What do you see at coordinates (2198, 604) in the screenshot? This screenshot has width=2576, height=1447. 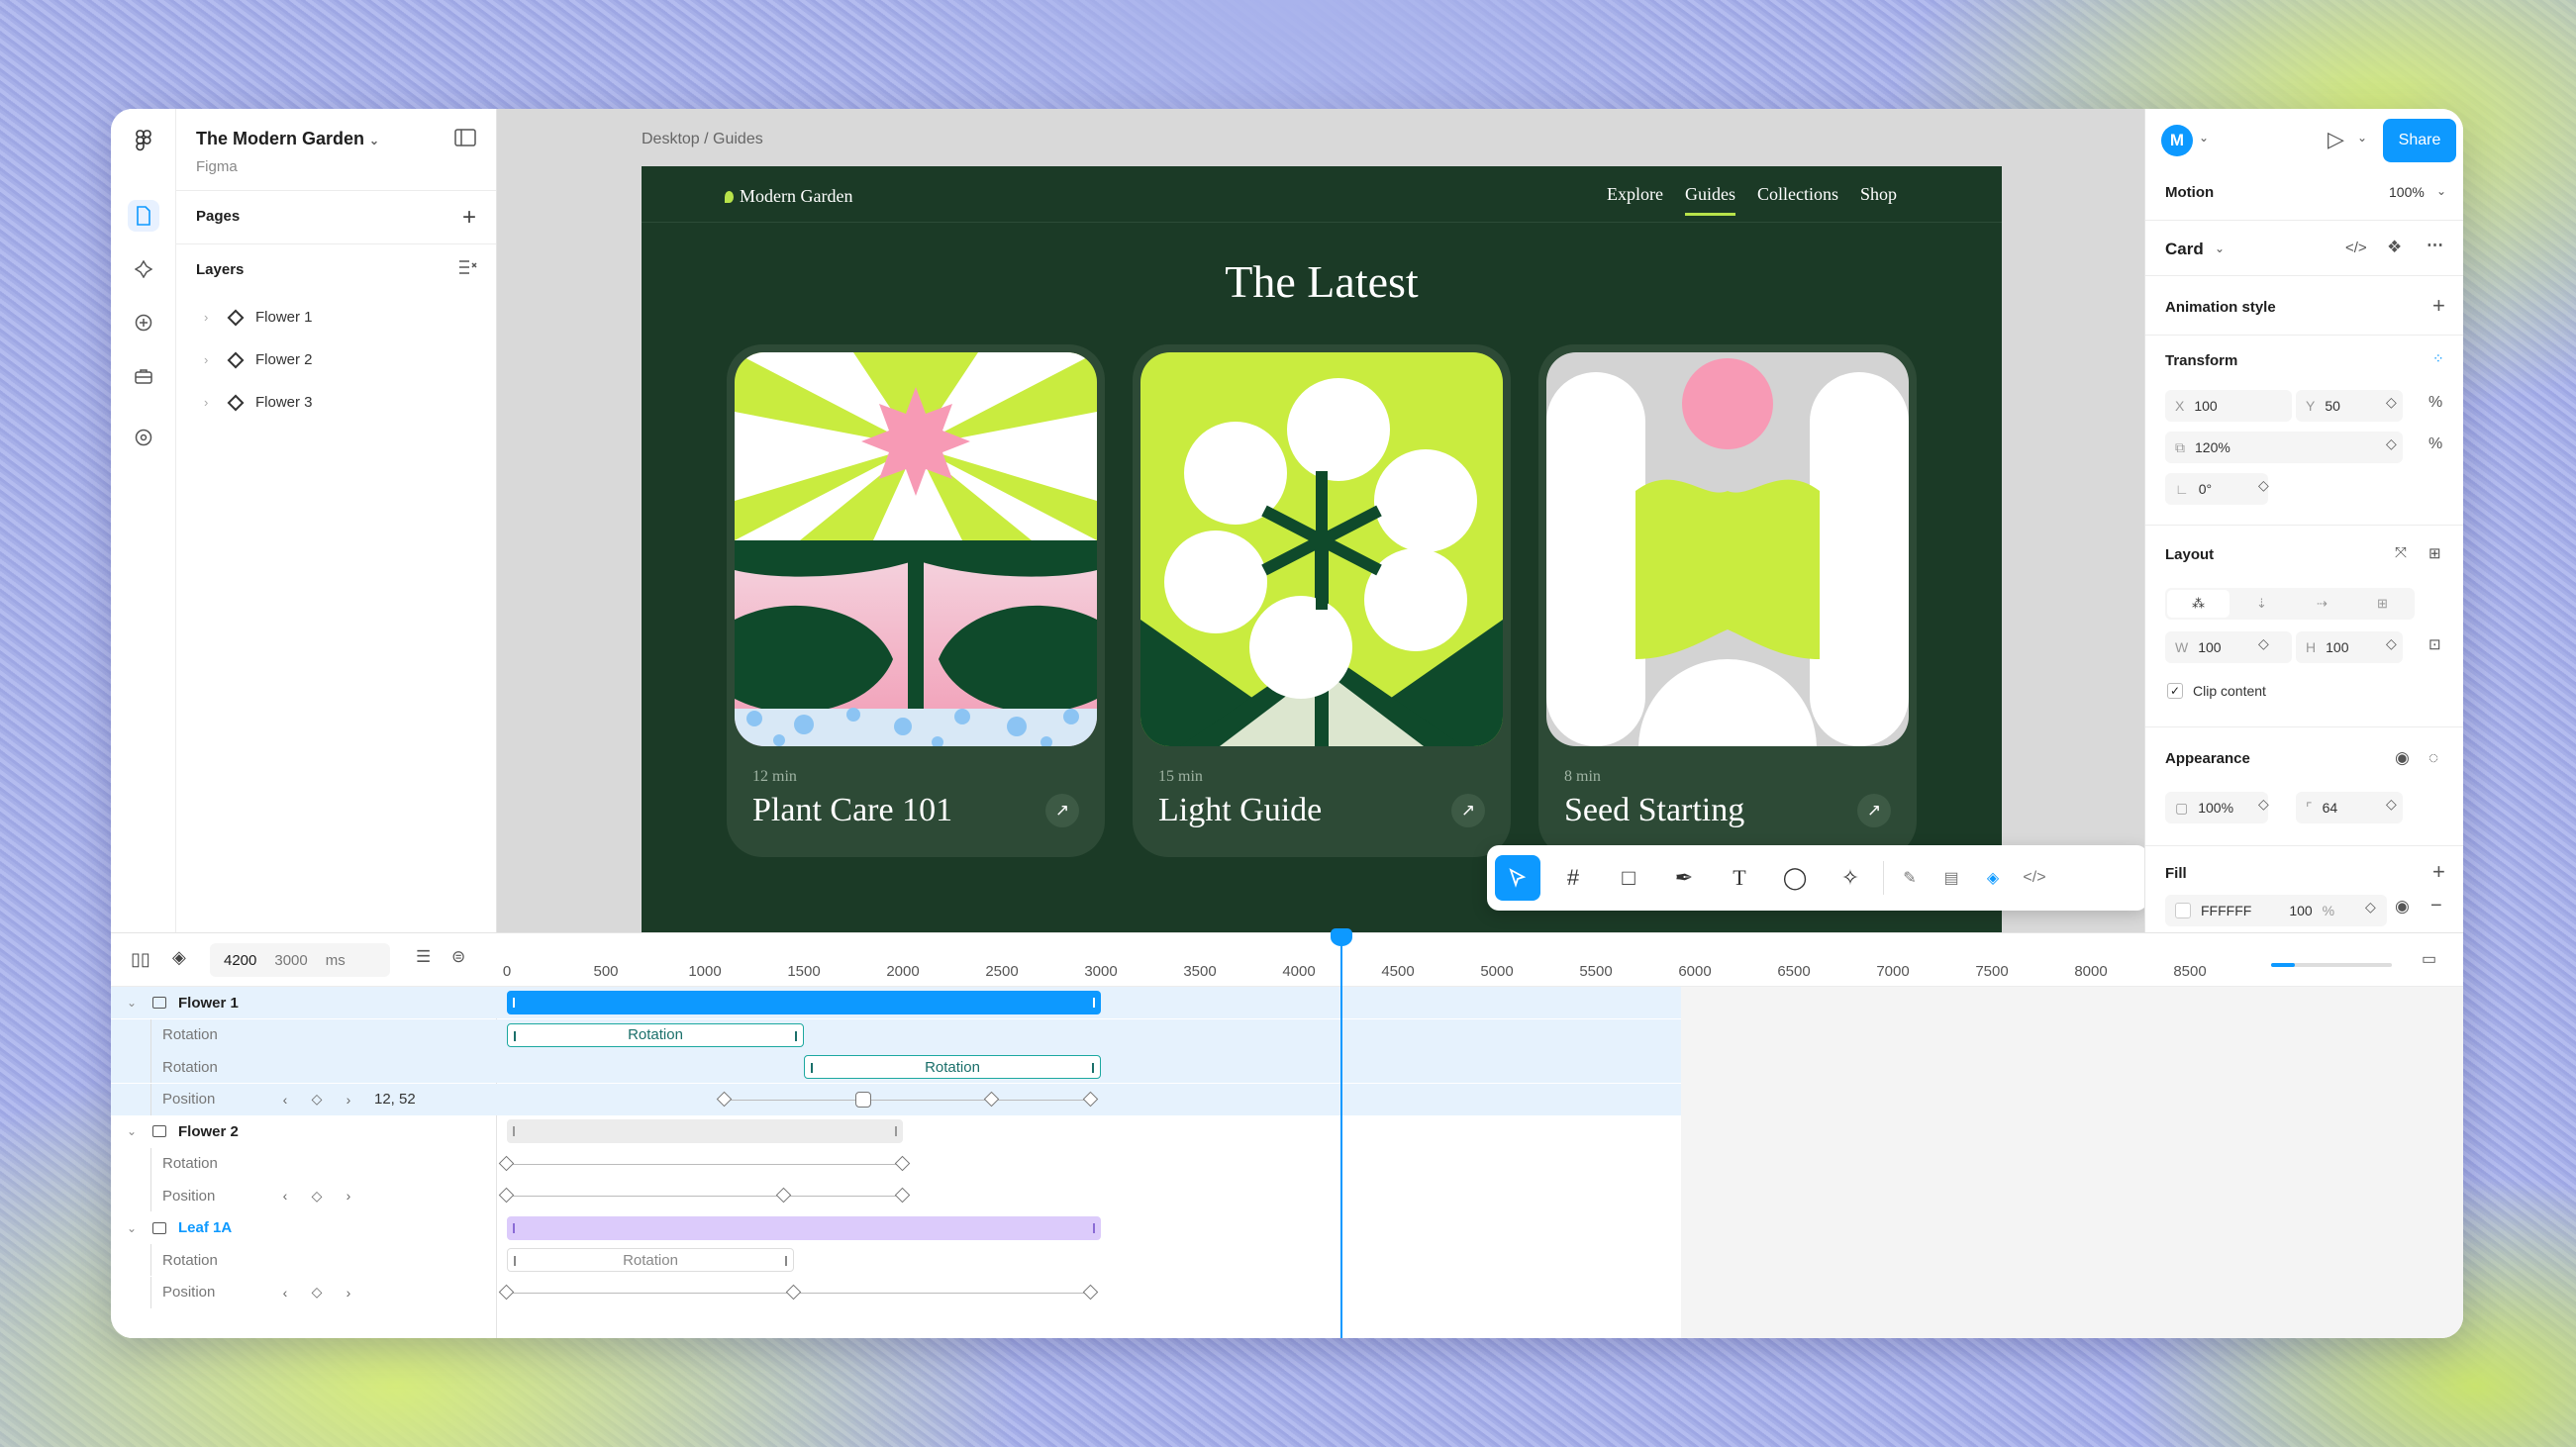 I see `freeform-layout-icon: ⁂` at bounding box center [2198, 604].